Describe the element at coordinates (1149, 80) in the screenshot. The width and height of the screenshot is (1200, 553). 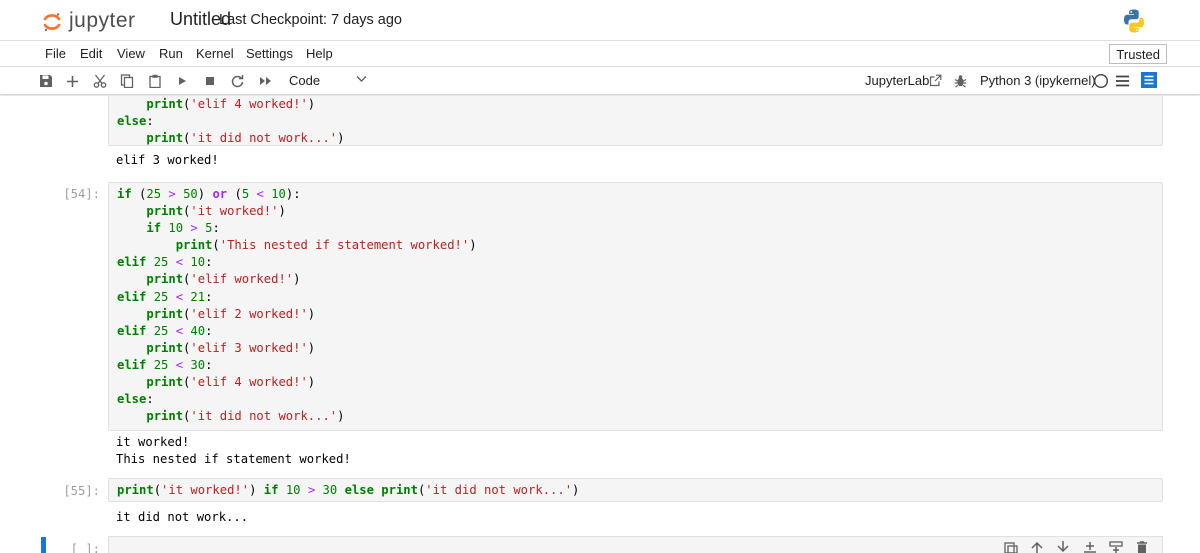
I see `property-inspector-icon` at that location.